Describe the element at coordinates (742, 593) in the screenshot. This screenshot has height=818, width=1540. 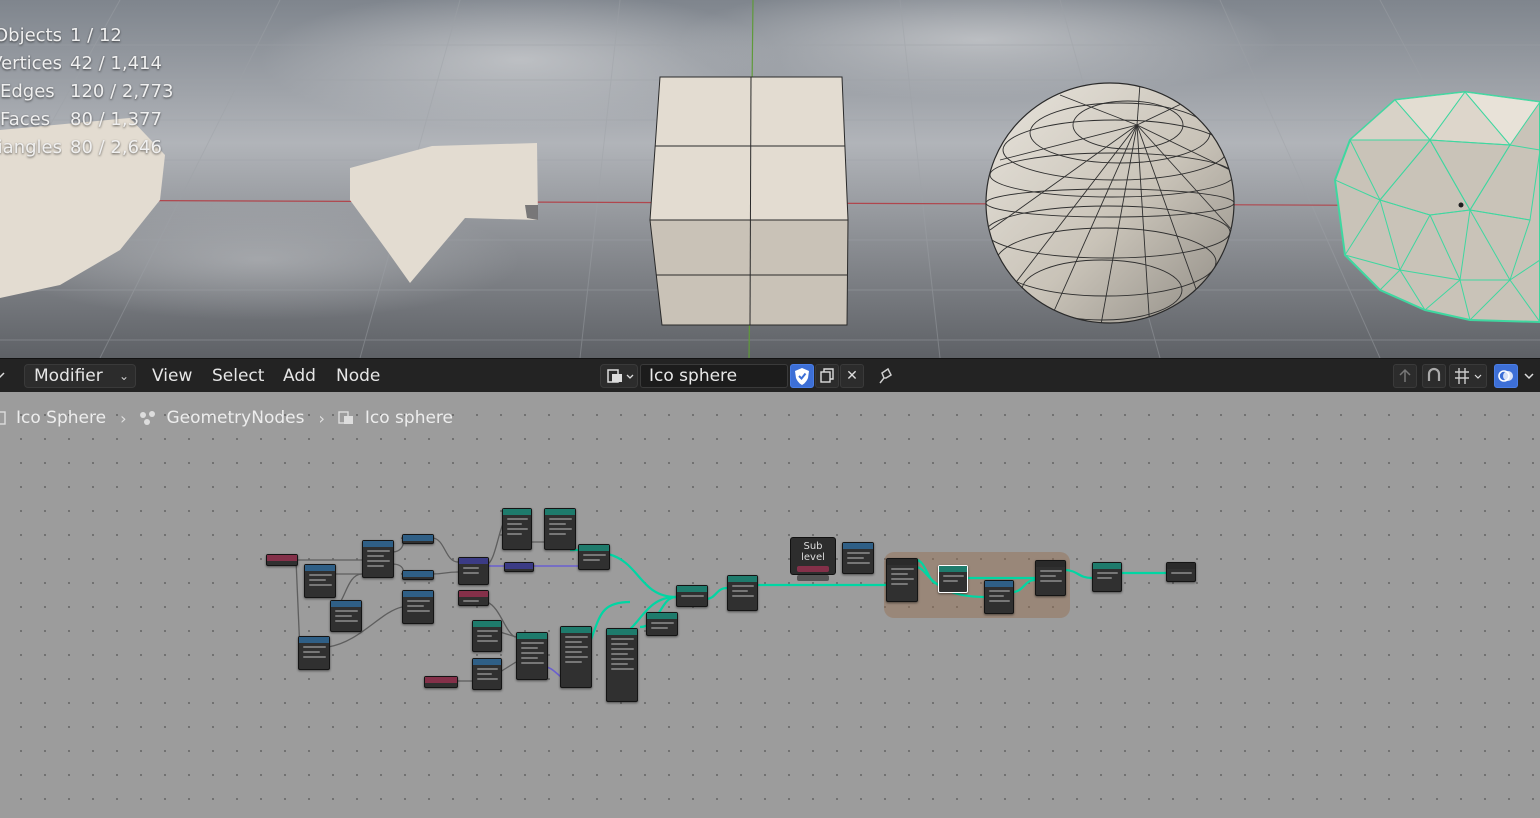
I see `node-merge-by-distance` at that location.